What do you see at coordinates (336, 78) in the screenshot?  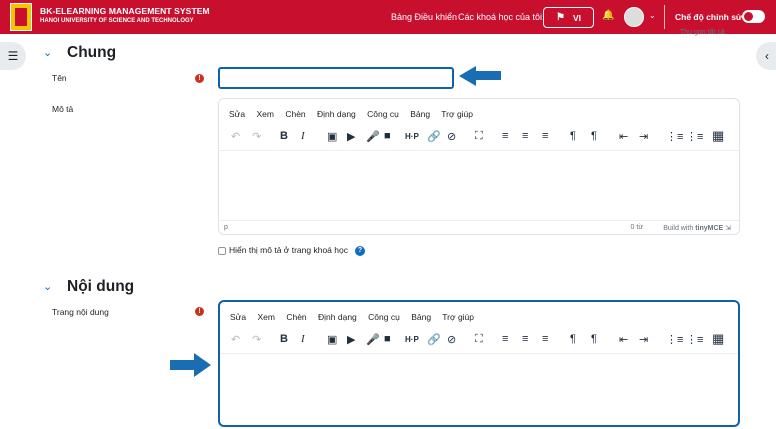 I see `name-input` at bounding box center [336, 78].